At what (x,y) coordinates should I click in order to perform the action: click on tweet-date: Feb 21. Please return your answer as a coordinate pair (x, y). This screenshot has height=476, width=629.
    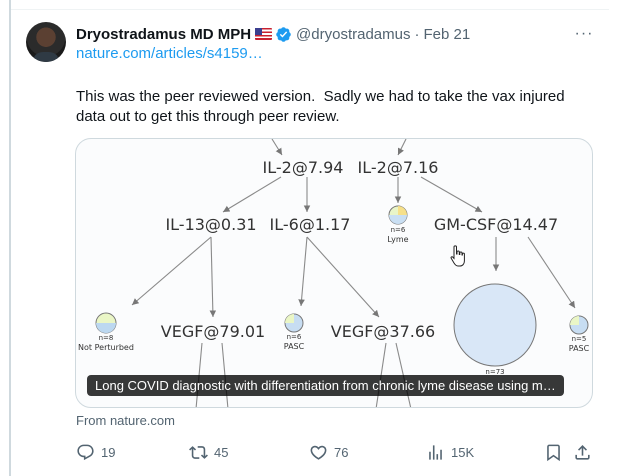
    Looking at the image, I should click on (446, 34).